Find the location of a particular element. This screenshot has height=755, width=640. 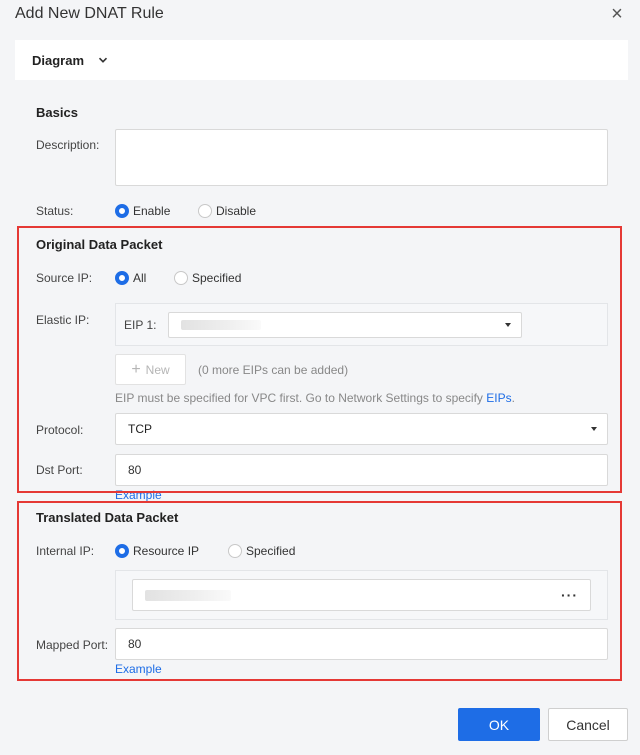

internal-ip-resource-radio: Resource IP is located at coordinates (157, 551).